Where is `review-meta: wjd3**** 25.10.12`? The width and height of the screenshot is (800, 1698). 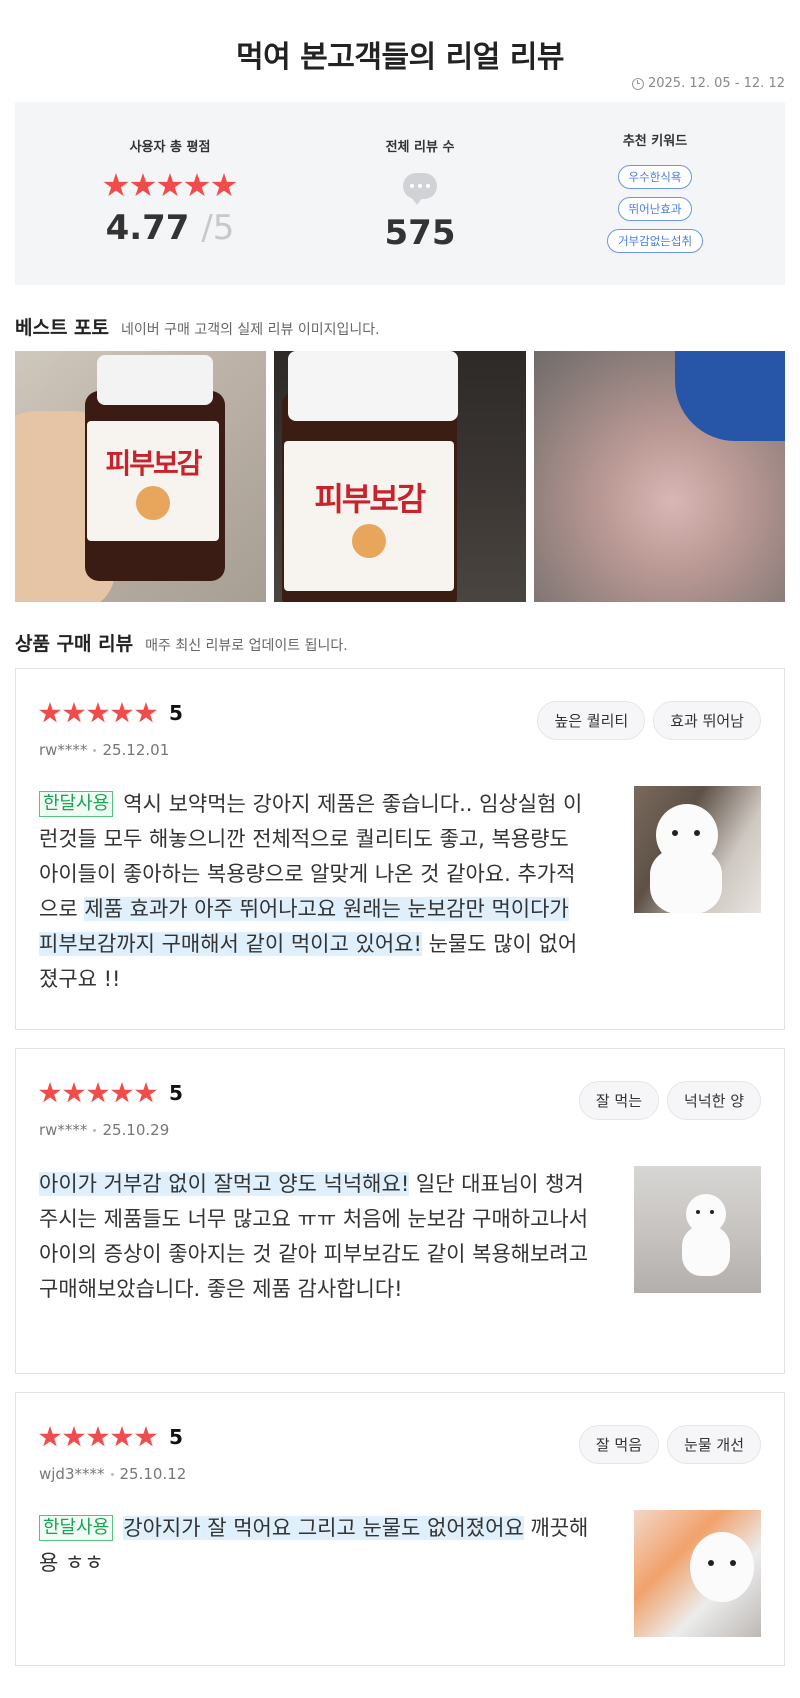 review-meta: wjd3**** 25.10.12 is located at coordinates (112, 1474).